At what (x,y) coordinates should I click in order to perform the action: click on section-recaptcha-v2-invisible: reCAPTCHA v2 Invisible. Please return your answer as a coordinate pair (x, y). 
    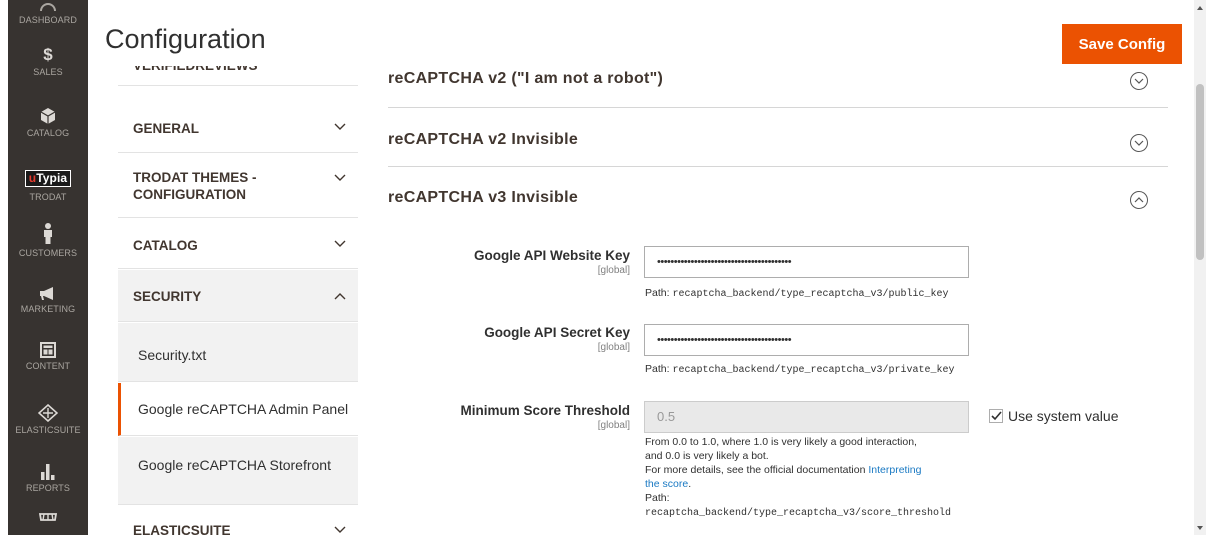
    Looking at the image, I should click on (778, 138).